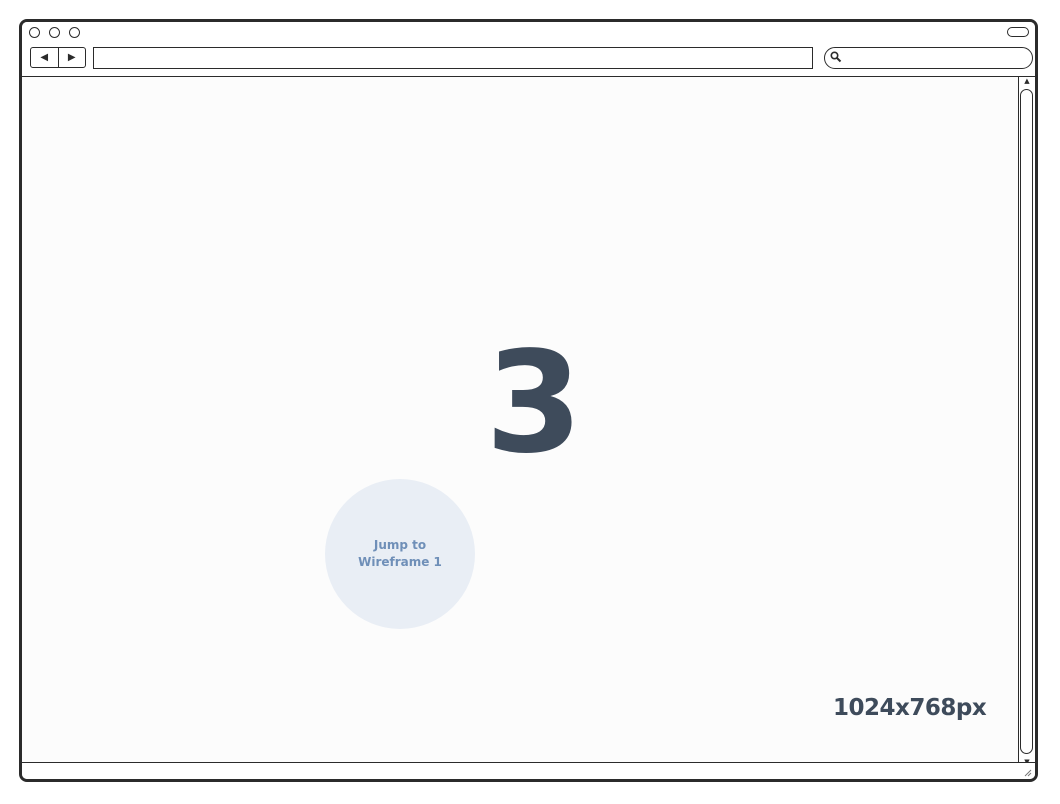  What do you see at coordinates (910, 708) in the screenshot?
I see `screen-size-label: 1024x768px` at bounding box center [910, 708].